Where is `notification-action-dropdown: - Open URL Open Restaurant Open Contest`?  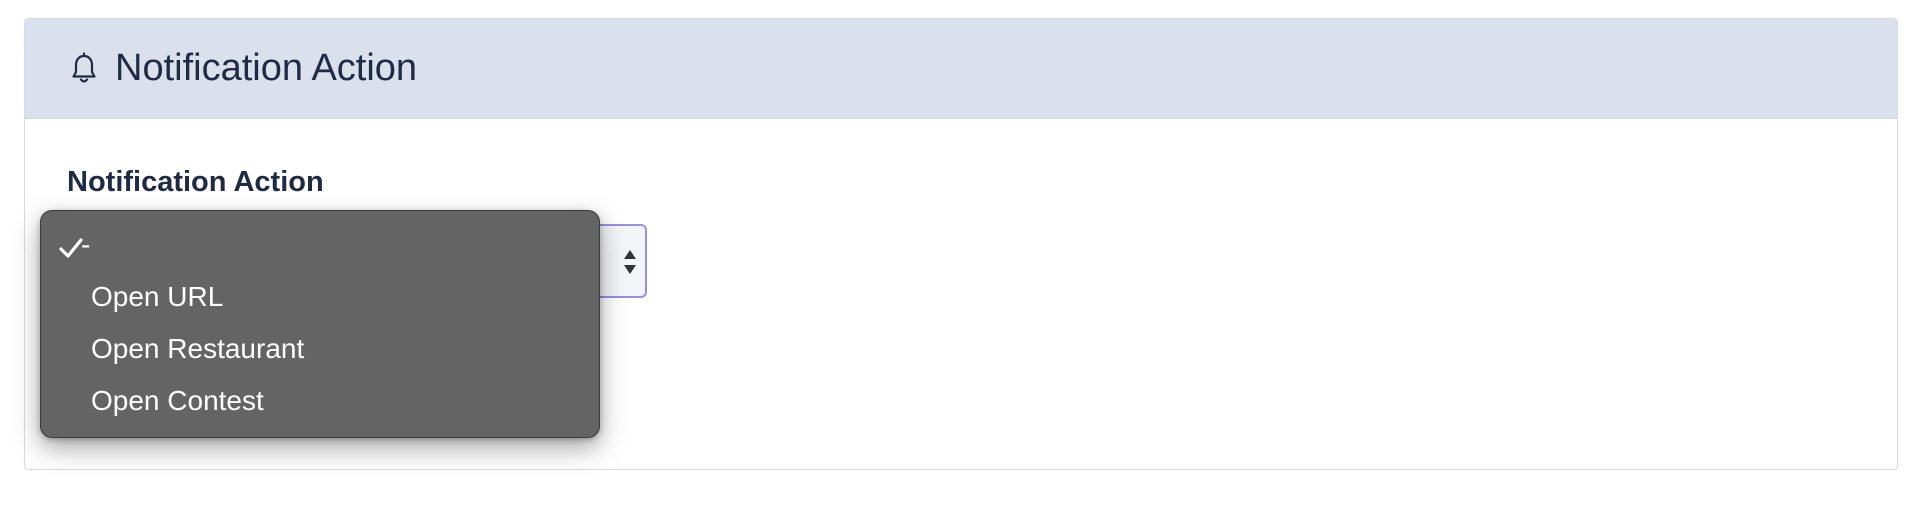 notification-action-dropdown: - Open URL Open Restaurant Open Contest is located at coordinates (320, 324).